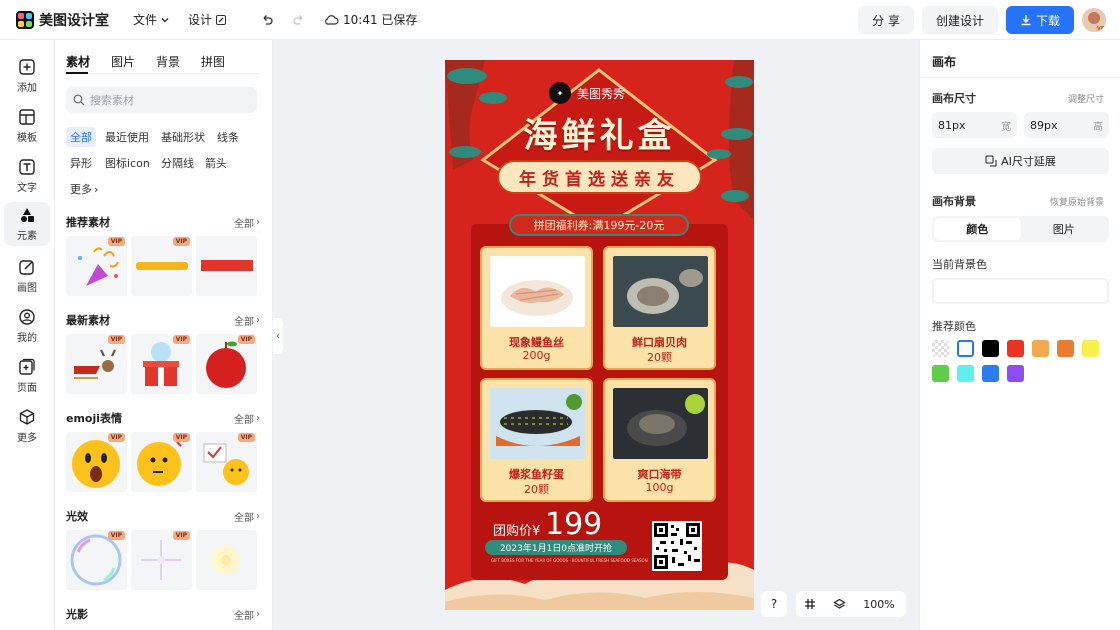  What do you see at coordinates (213, 61) in the screenshot?
I see `tab-collage: 拼图` at bounding box center [213, 61].